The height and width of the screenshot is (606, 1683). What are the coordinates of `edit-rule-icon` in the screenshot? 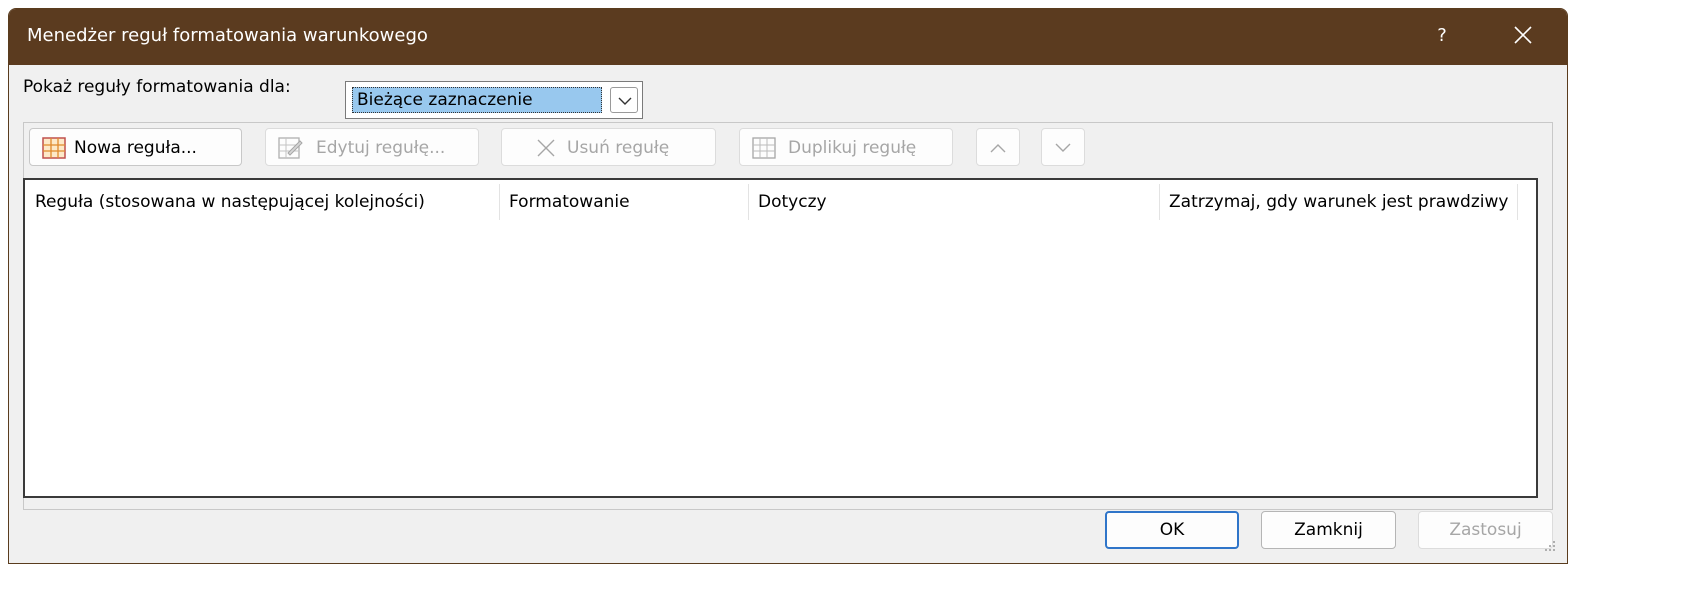 It's located at (290, 148).